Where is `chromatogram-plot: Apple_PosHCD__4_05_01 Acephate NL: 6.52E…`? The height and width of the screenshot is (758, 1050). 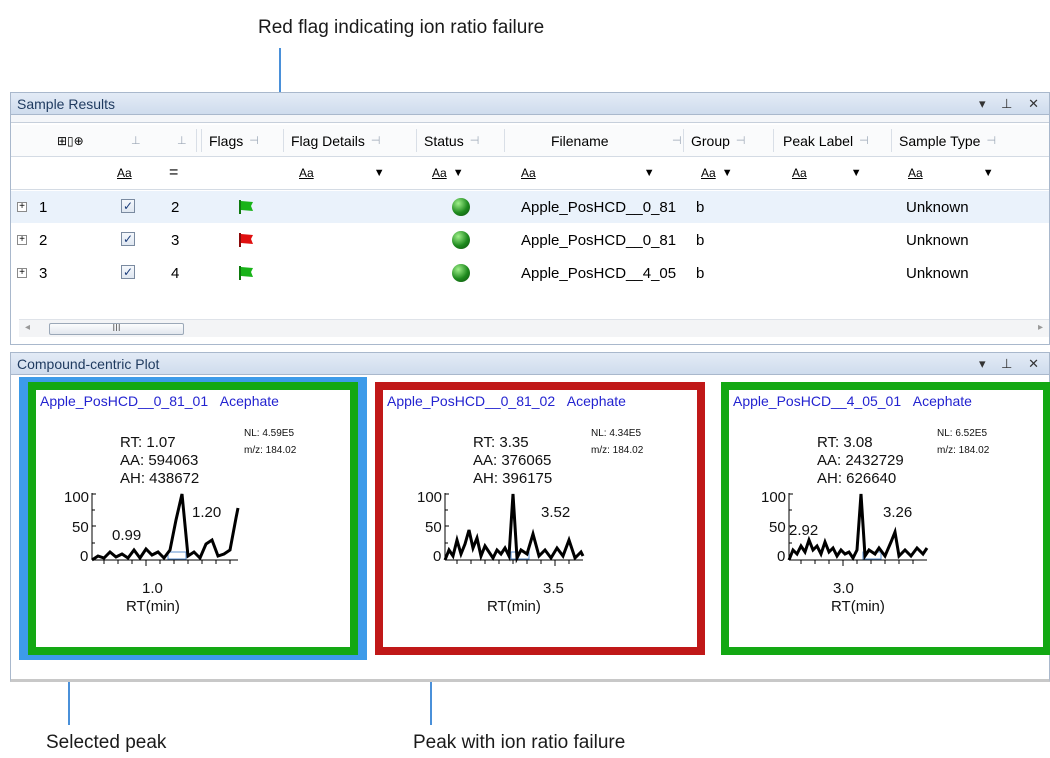
chromatogram-plot: Apple_PosHCD__4_05_01 Acephate NL: 6.52E… is located at coordinates (885, 518).